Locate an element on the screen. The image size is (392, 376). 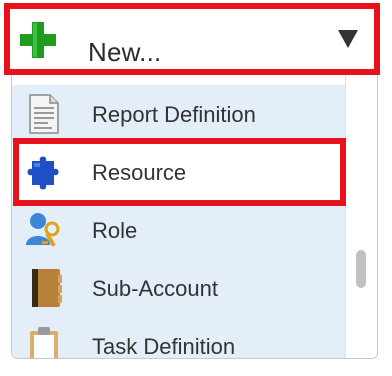
report-document-icon is located at coordinates (44, 114).